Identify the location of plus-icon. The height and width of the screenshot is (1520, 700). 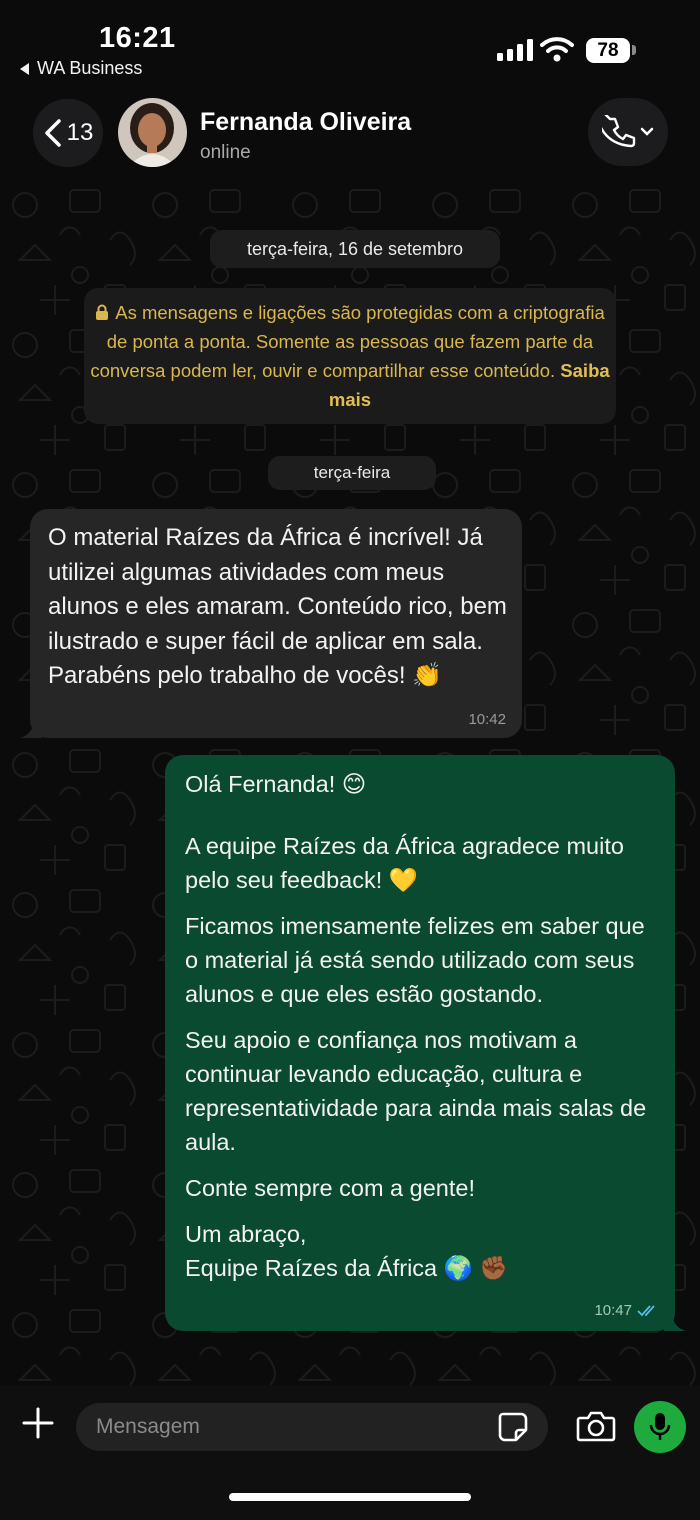
(38, 1423).